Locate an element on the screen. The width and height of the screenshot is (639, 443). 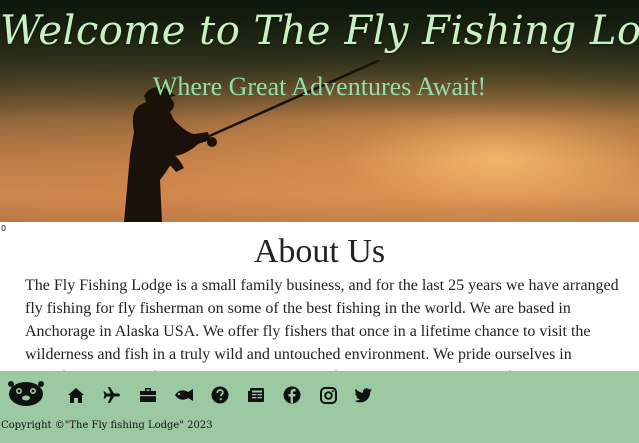
home-icon is located at coordinates (76, 395).